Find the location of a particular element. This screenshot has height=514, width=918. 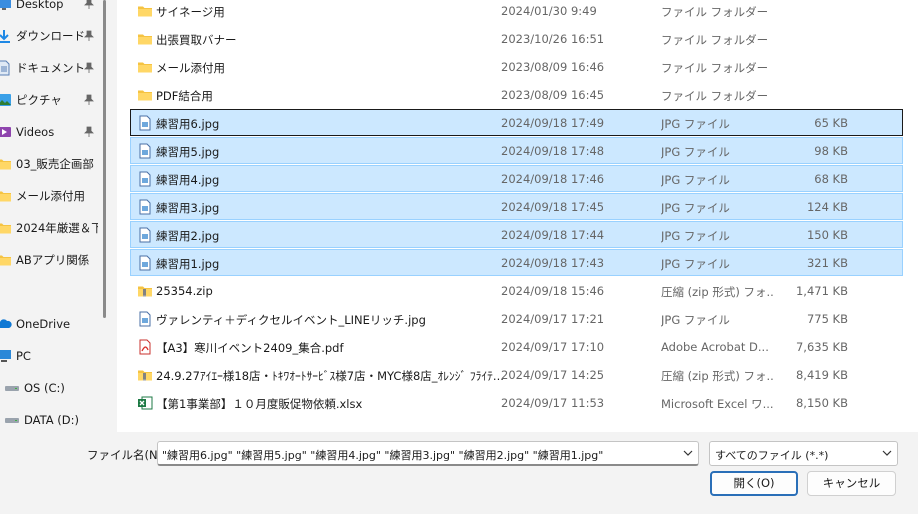

sidebar-item-label: ABアプリ関係 is located at coordinates (53, 260).